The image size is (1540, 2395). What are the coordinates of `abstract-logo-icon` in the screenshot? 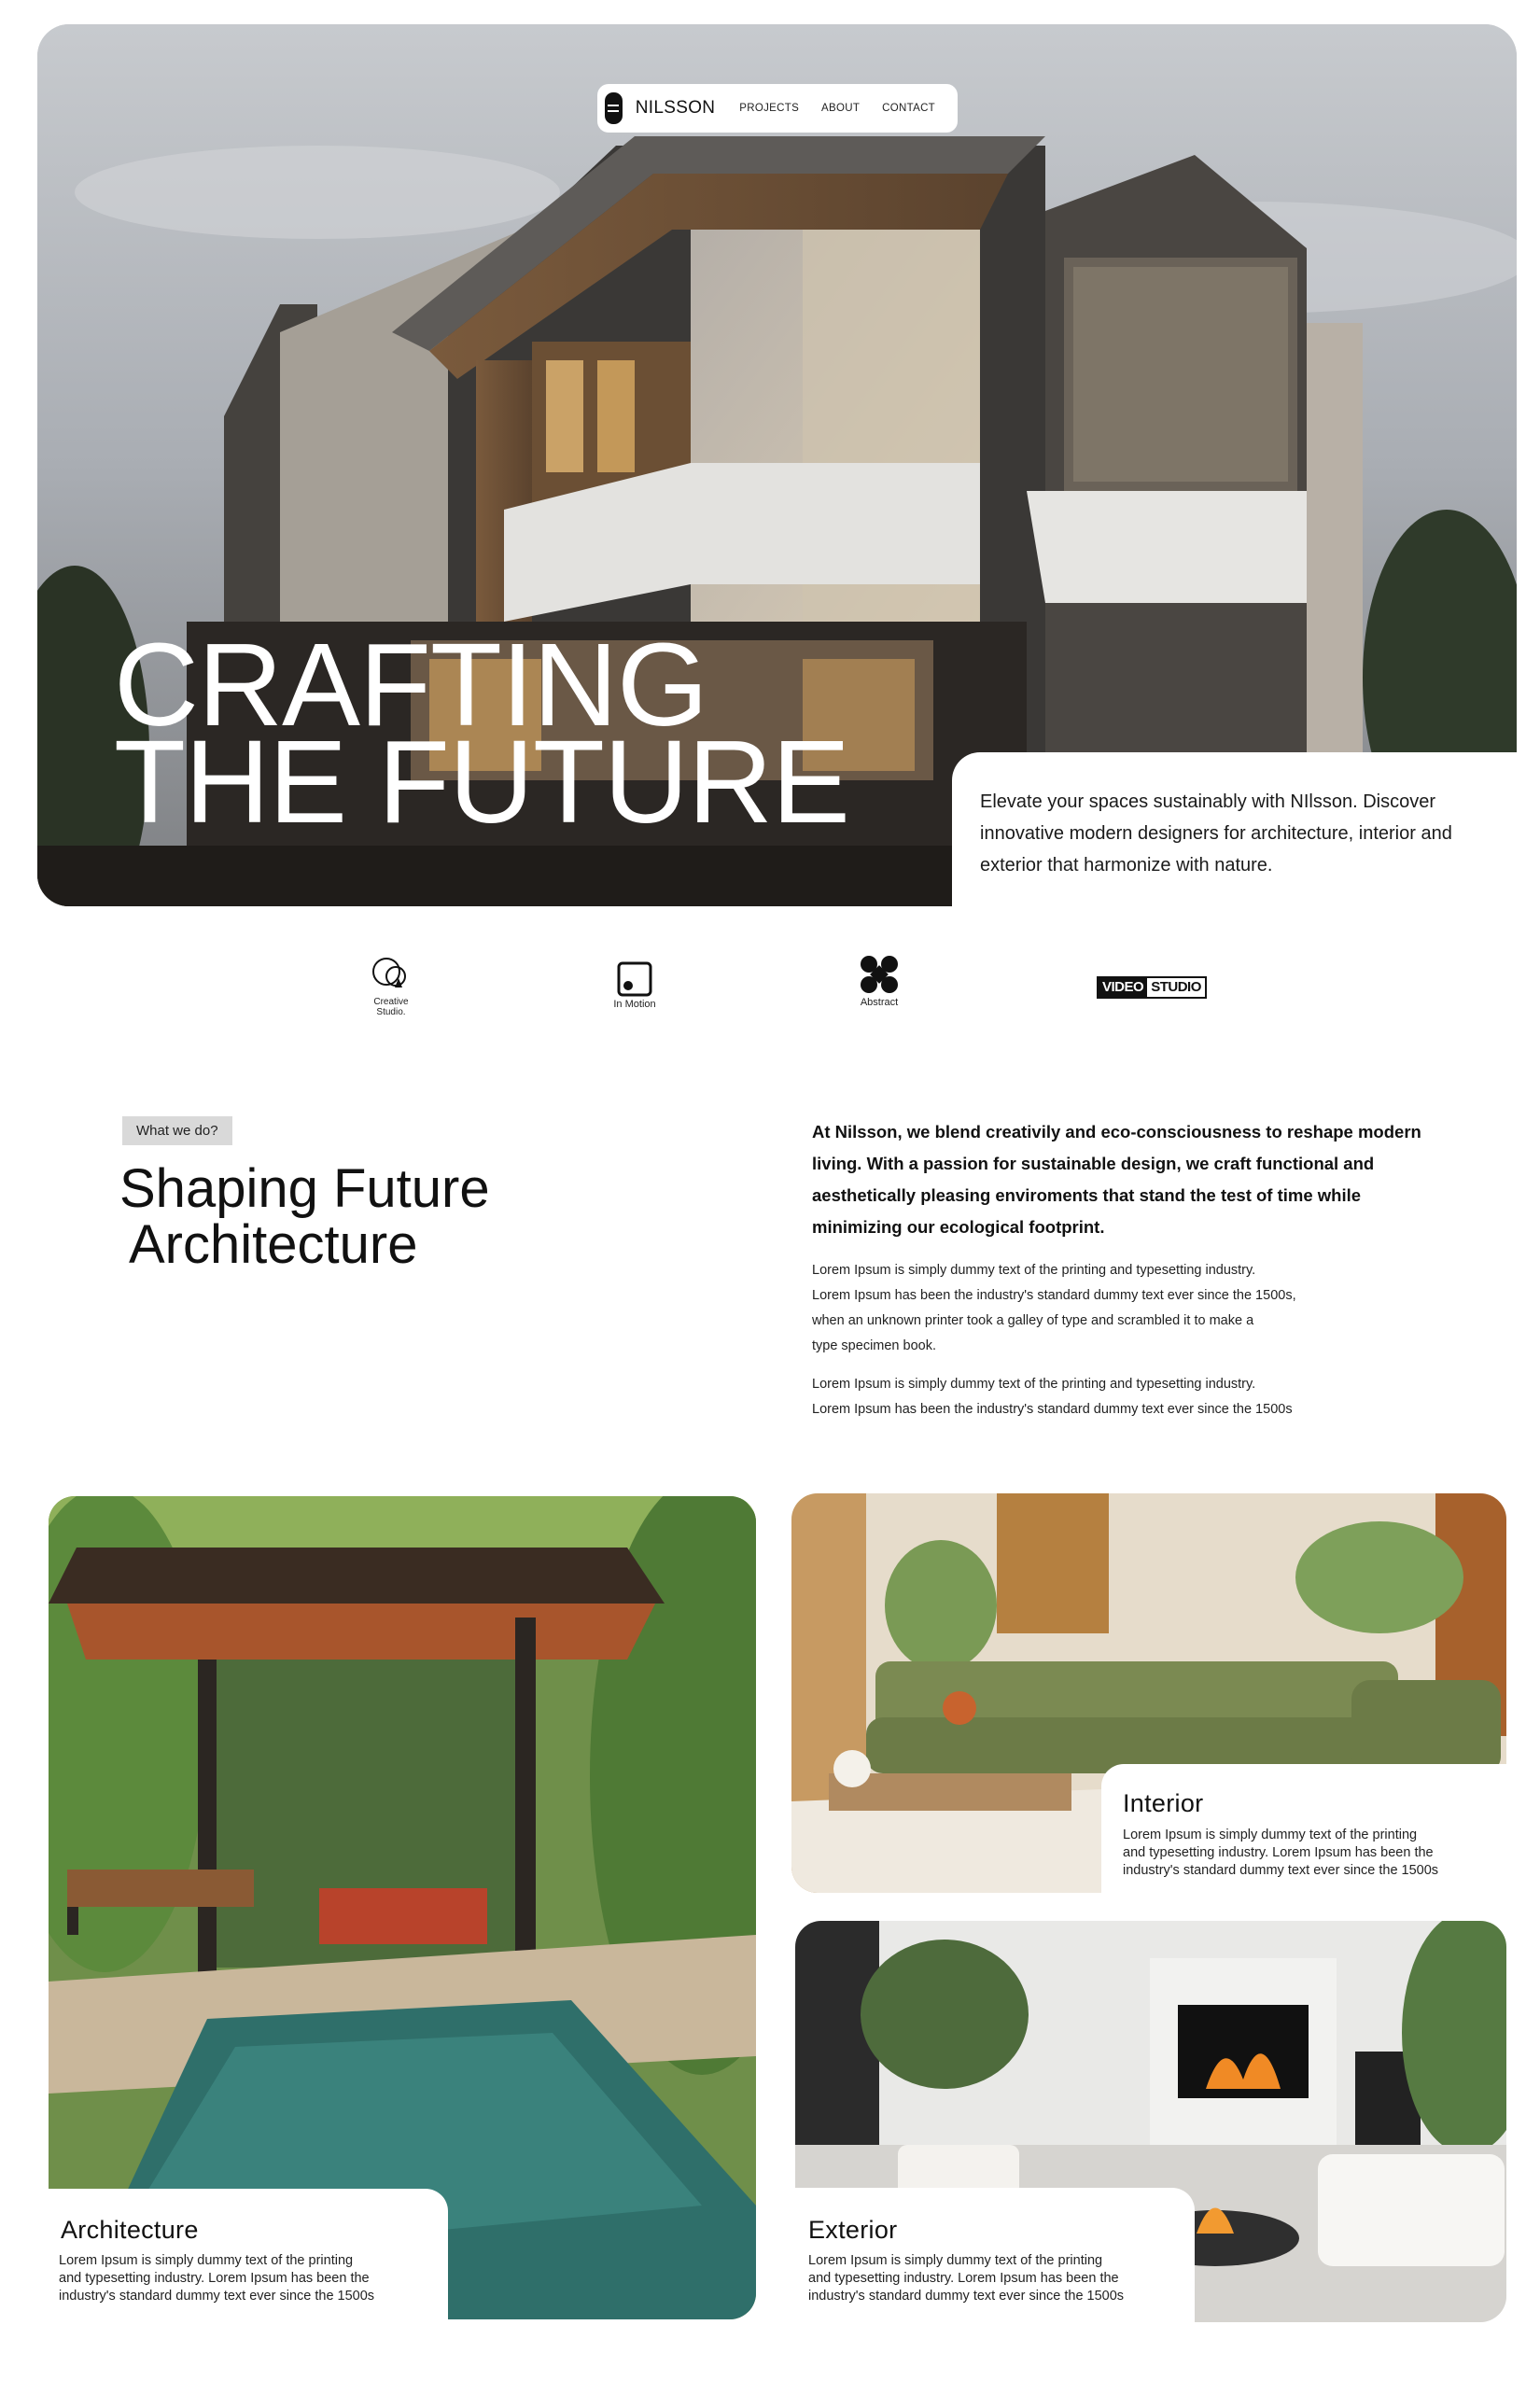 It's located at (879, 975).